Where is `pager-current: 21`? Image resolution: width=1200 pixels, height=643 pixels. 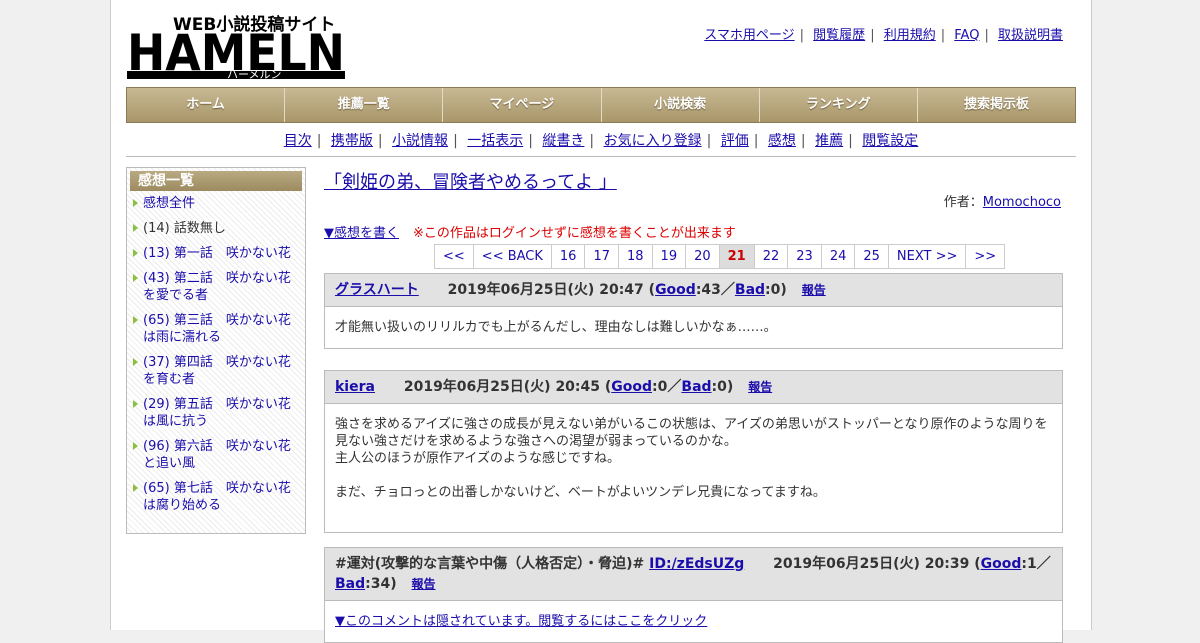 pager-current: 21 is located at coordinates (737, 256).